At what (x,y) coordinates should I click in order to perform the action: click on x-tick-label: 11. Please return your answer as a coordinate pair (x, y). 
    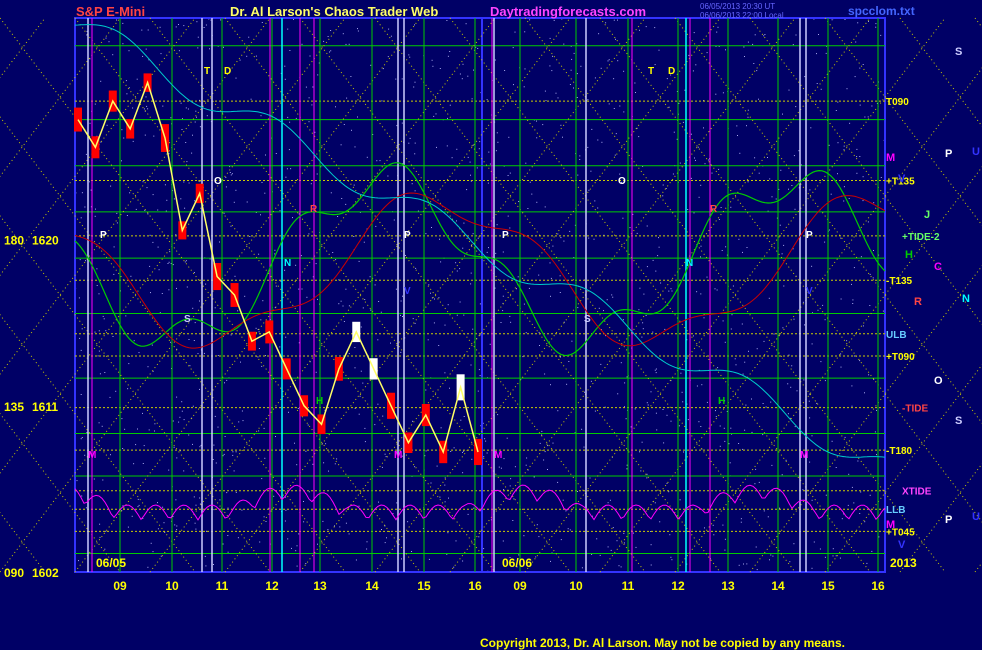
    Looking at the image, I should click on (222, 586).